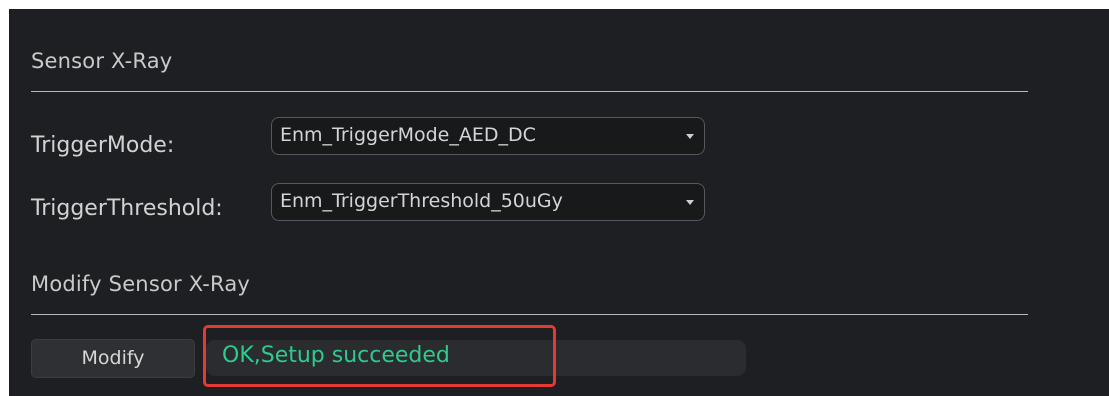 Image resolution: width=1109 pixels, height=396 pixels. What do you see at coordinates (408, 135) in the screenshot?
I see `trigger-mode-value: Enm_TriggerMode_AED_DC` at bounding box center [408, 135].